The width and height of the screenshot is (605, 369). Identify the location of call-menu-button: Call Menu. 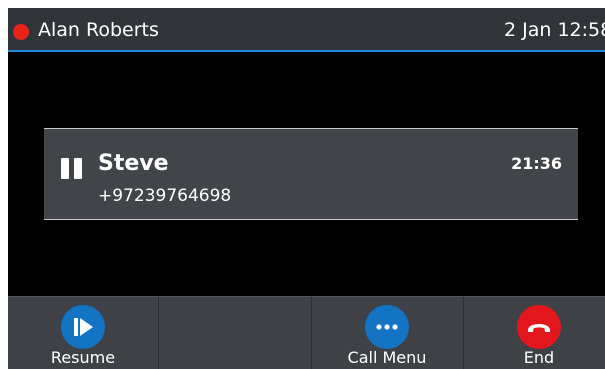
(386, 333).